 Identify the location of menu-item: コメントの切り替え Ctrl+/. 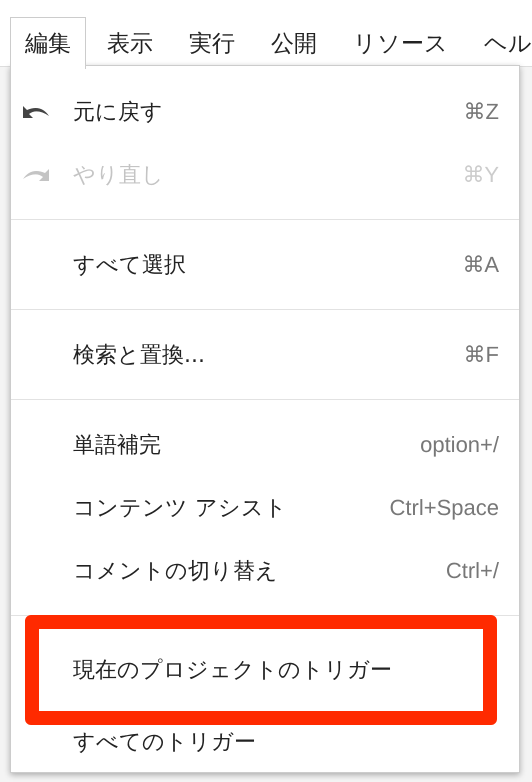
(265, 570).